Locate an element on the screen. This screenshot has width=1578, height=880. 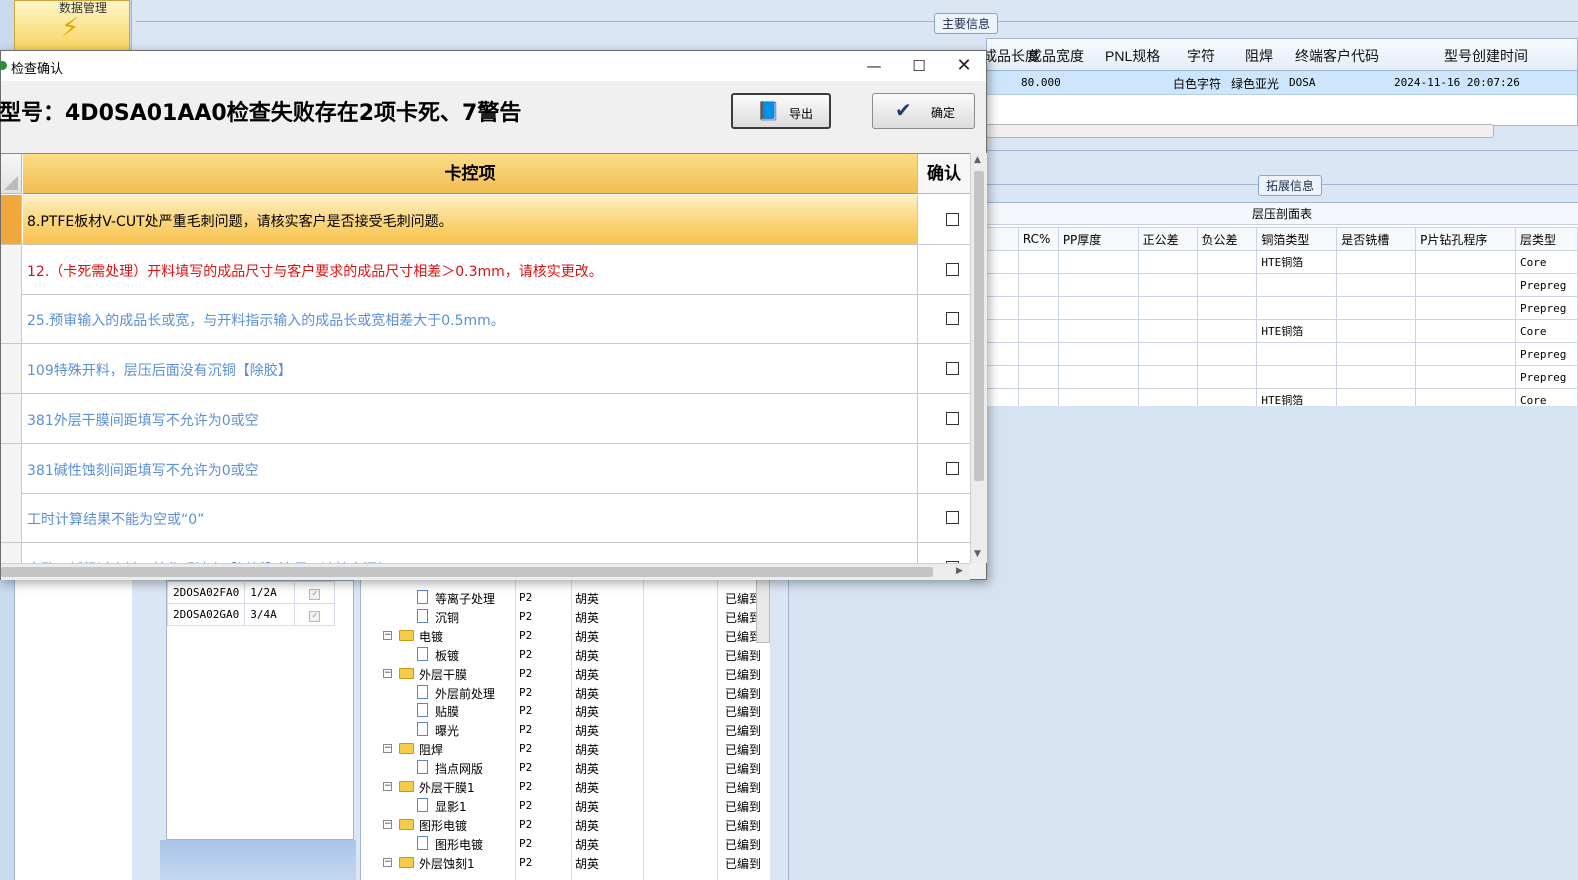
tree-node: − 电镀 P2 胡英 已编到 is located at coordinates (566, 636).